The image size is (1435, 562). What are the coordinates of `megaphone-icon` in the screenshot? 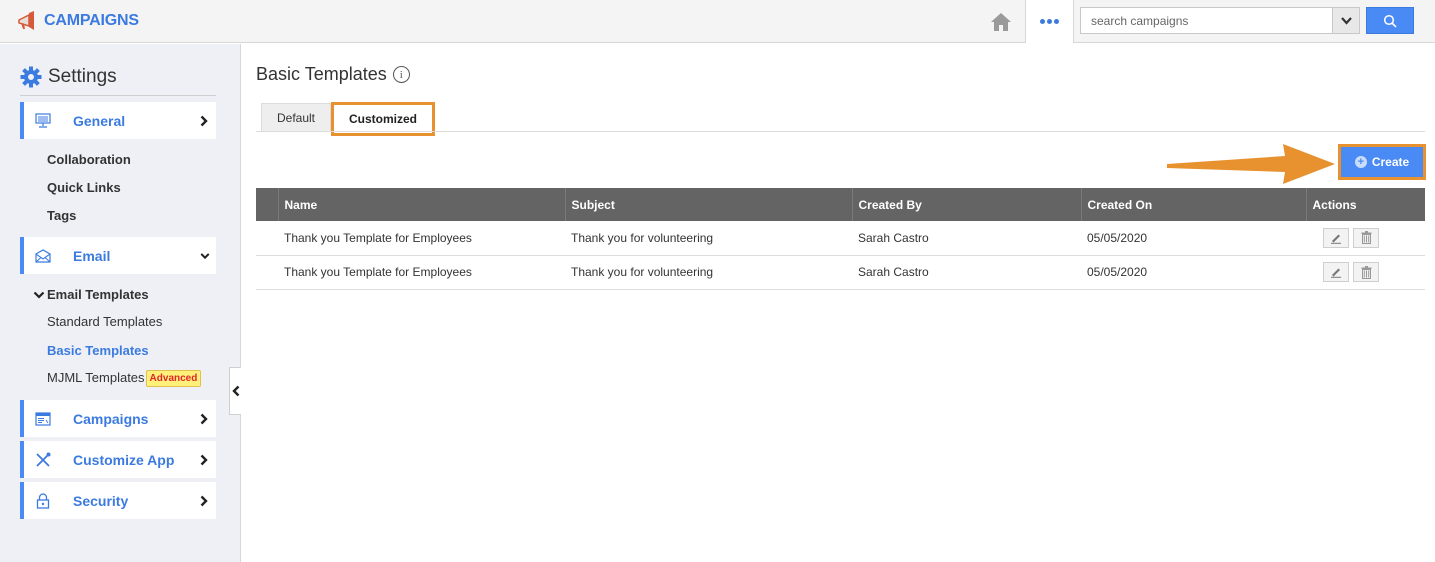 It's located at (26, 20).